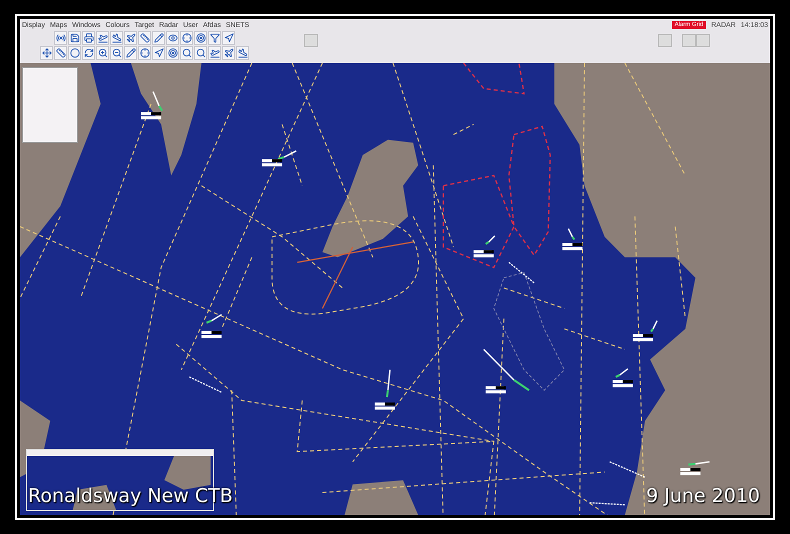  I want to click on filter-icon, so click(215, 38).